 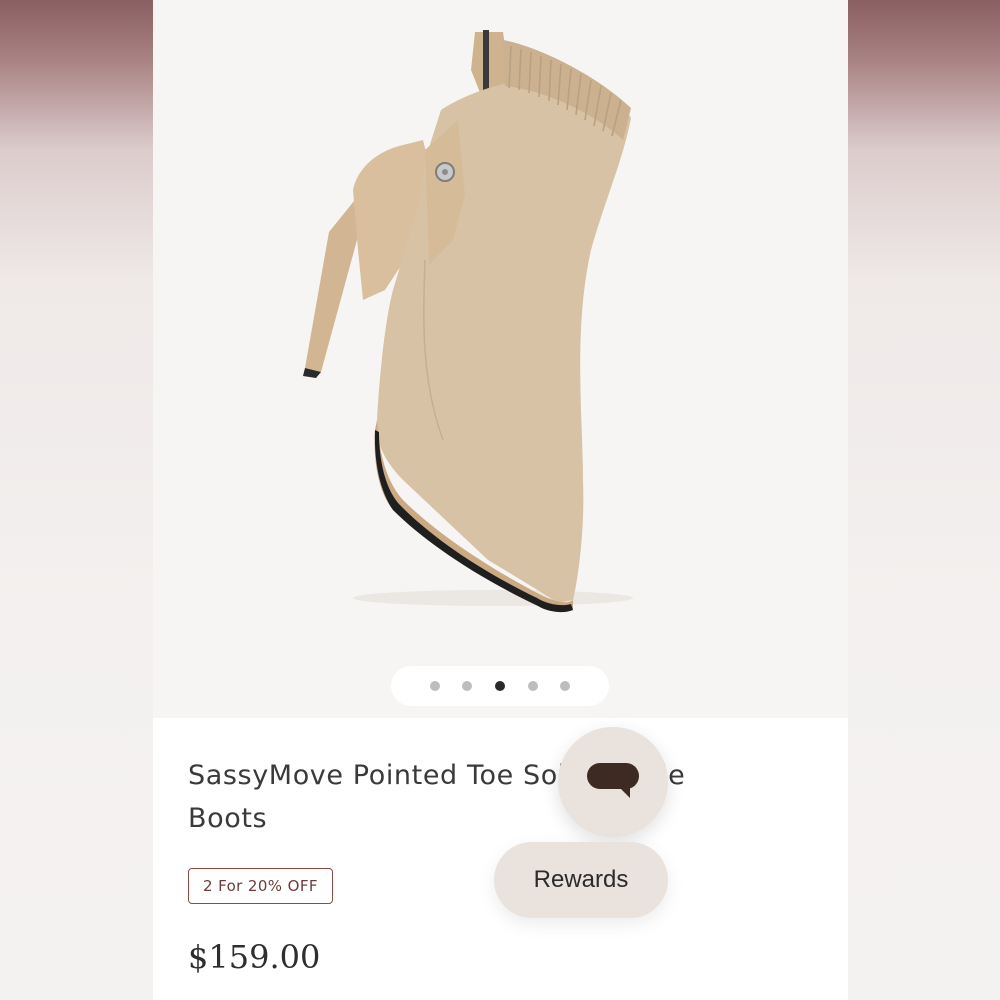 What do you see at coordinates (254, 957) in the screenshot?
I see `product-price: $159.00` at bounding box center [254, 957].